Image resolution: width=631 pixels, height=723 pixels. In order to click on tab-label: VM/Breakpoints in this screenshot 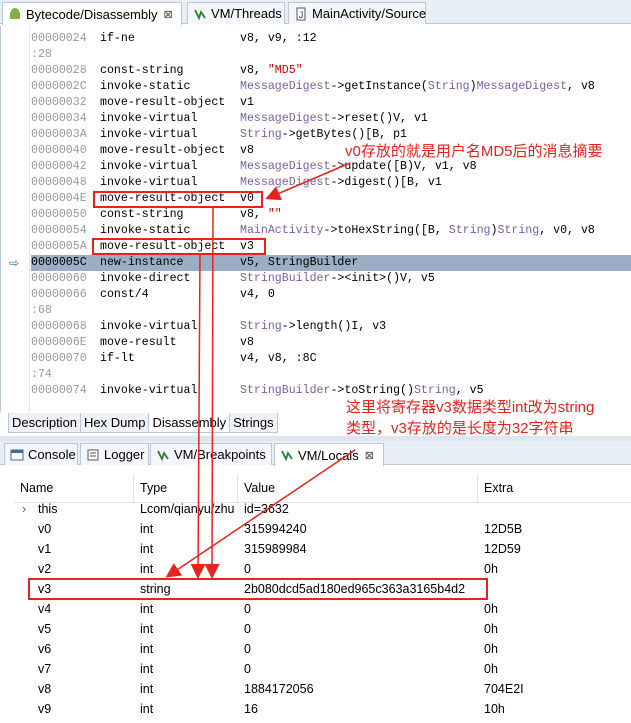, I will do `click(220, 454)`.